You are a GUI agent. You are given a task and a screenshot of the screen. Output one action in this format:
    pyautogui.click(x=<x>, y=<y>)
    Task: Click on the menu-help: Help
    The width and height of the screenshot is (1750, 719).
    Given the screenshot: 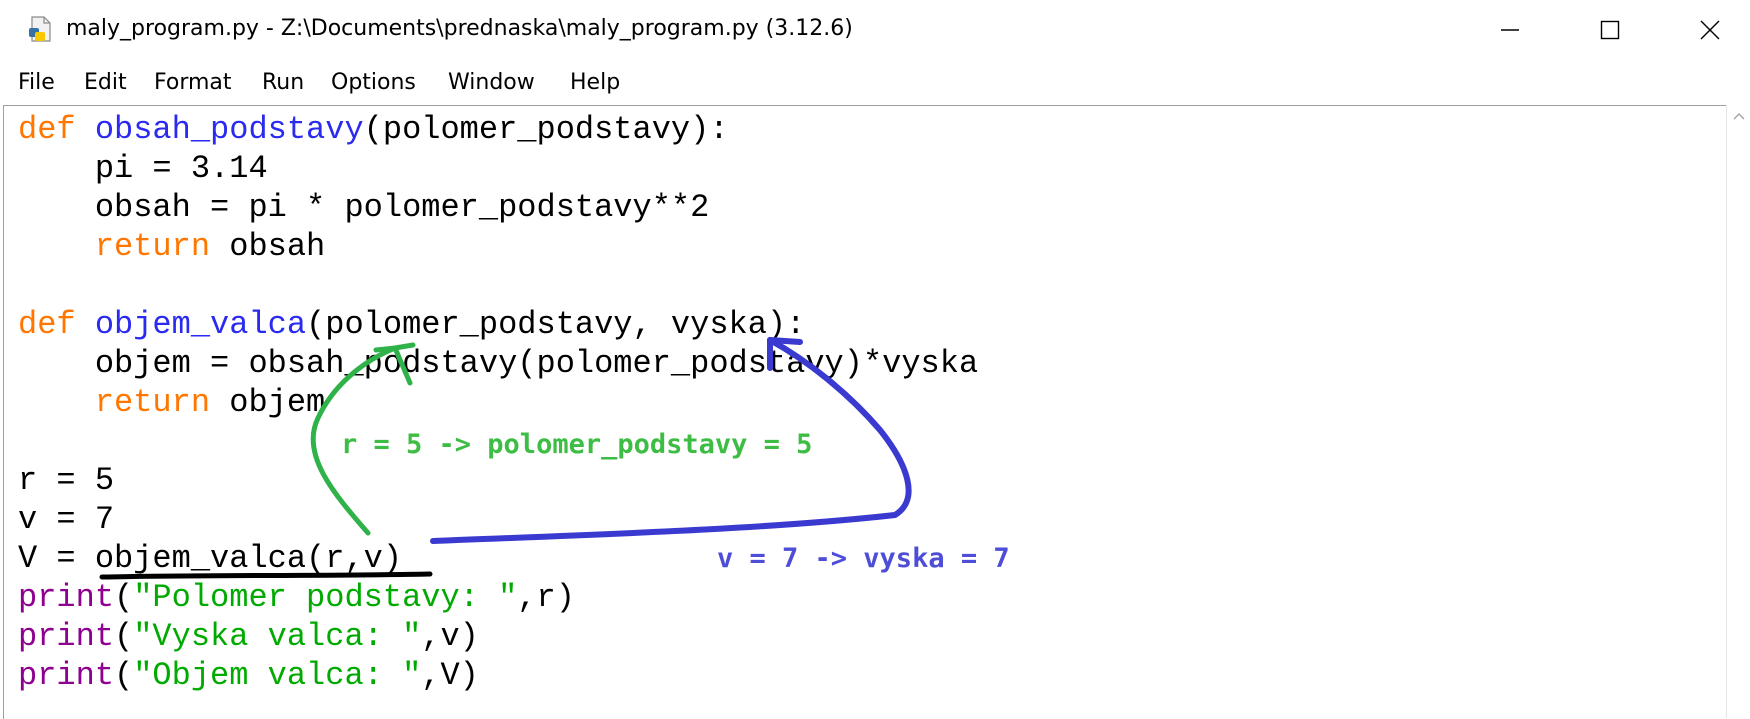 What is the action you would take?
    pyautogui.click(x=595, y=82)
    